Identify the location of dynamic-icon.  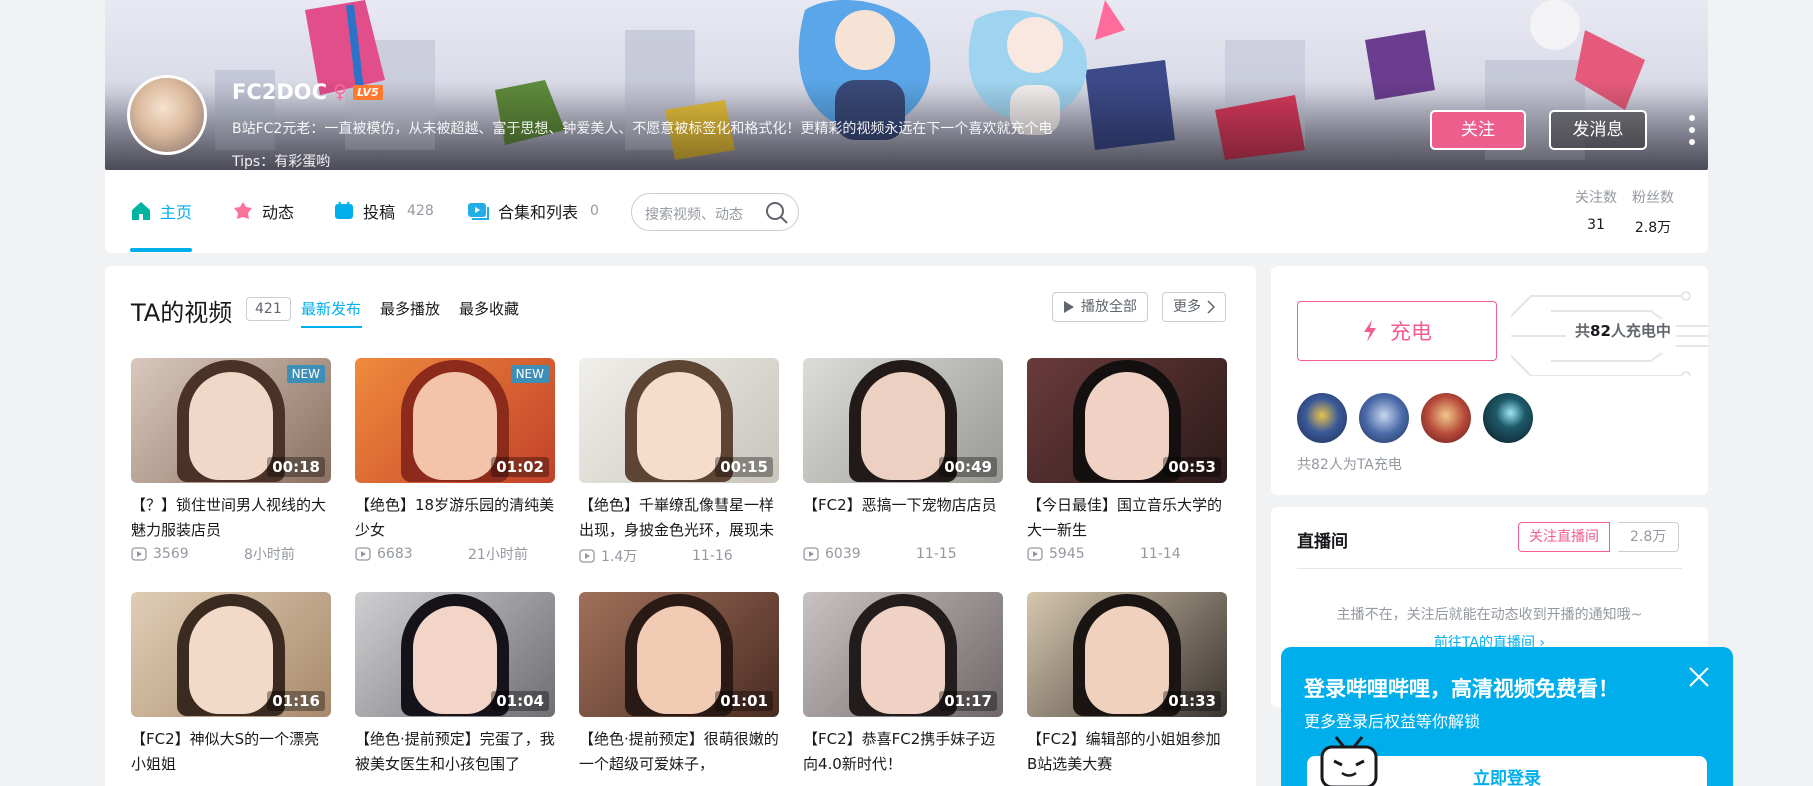
(243, 210).